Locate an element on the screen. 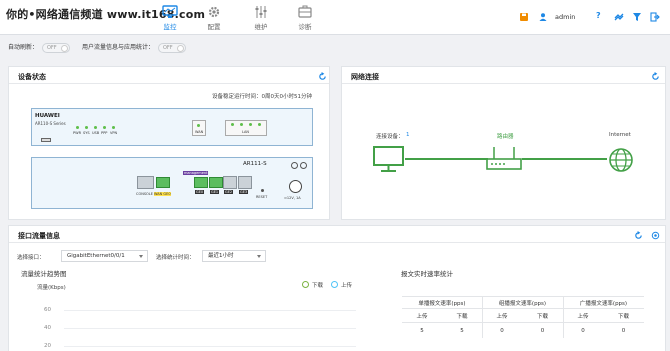  uptime-text: 设备稳定运行时间：0周0天0小时51分钟 is located at coordinates (262, 97).